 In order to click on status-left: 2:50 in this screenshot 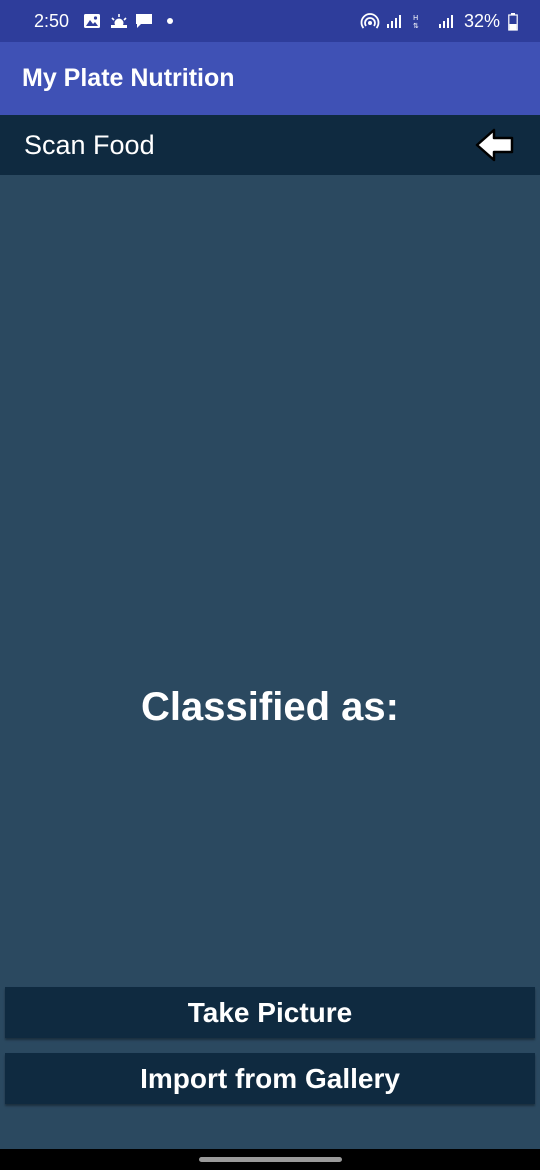, I will do `click(104, 21)`.